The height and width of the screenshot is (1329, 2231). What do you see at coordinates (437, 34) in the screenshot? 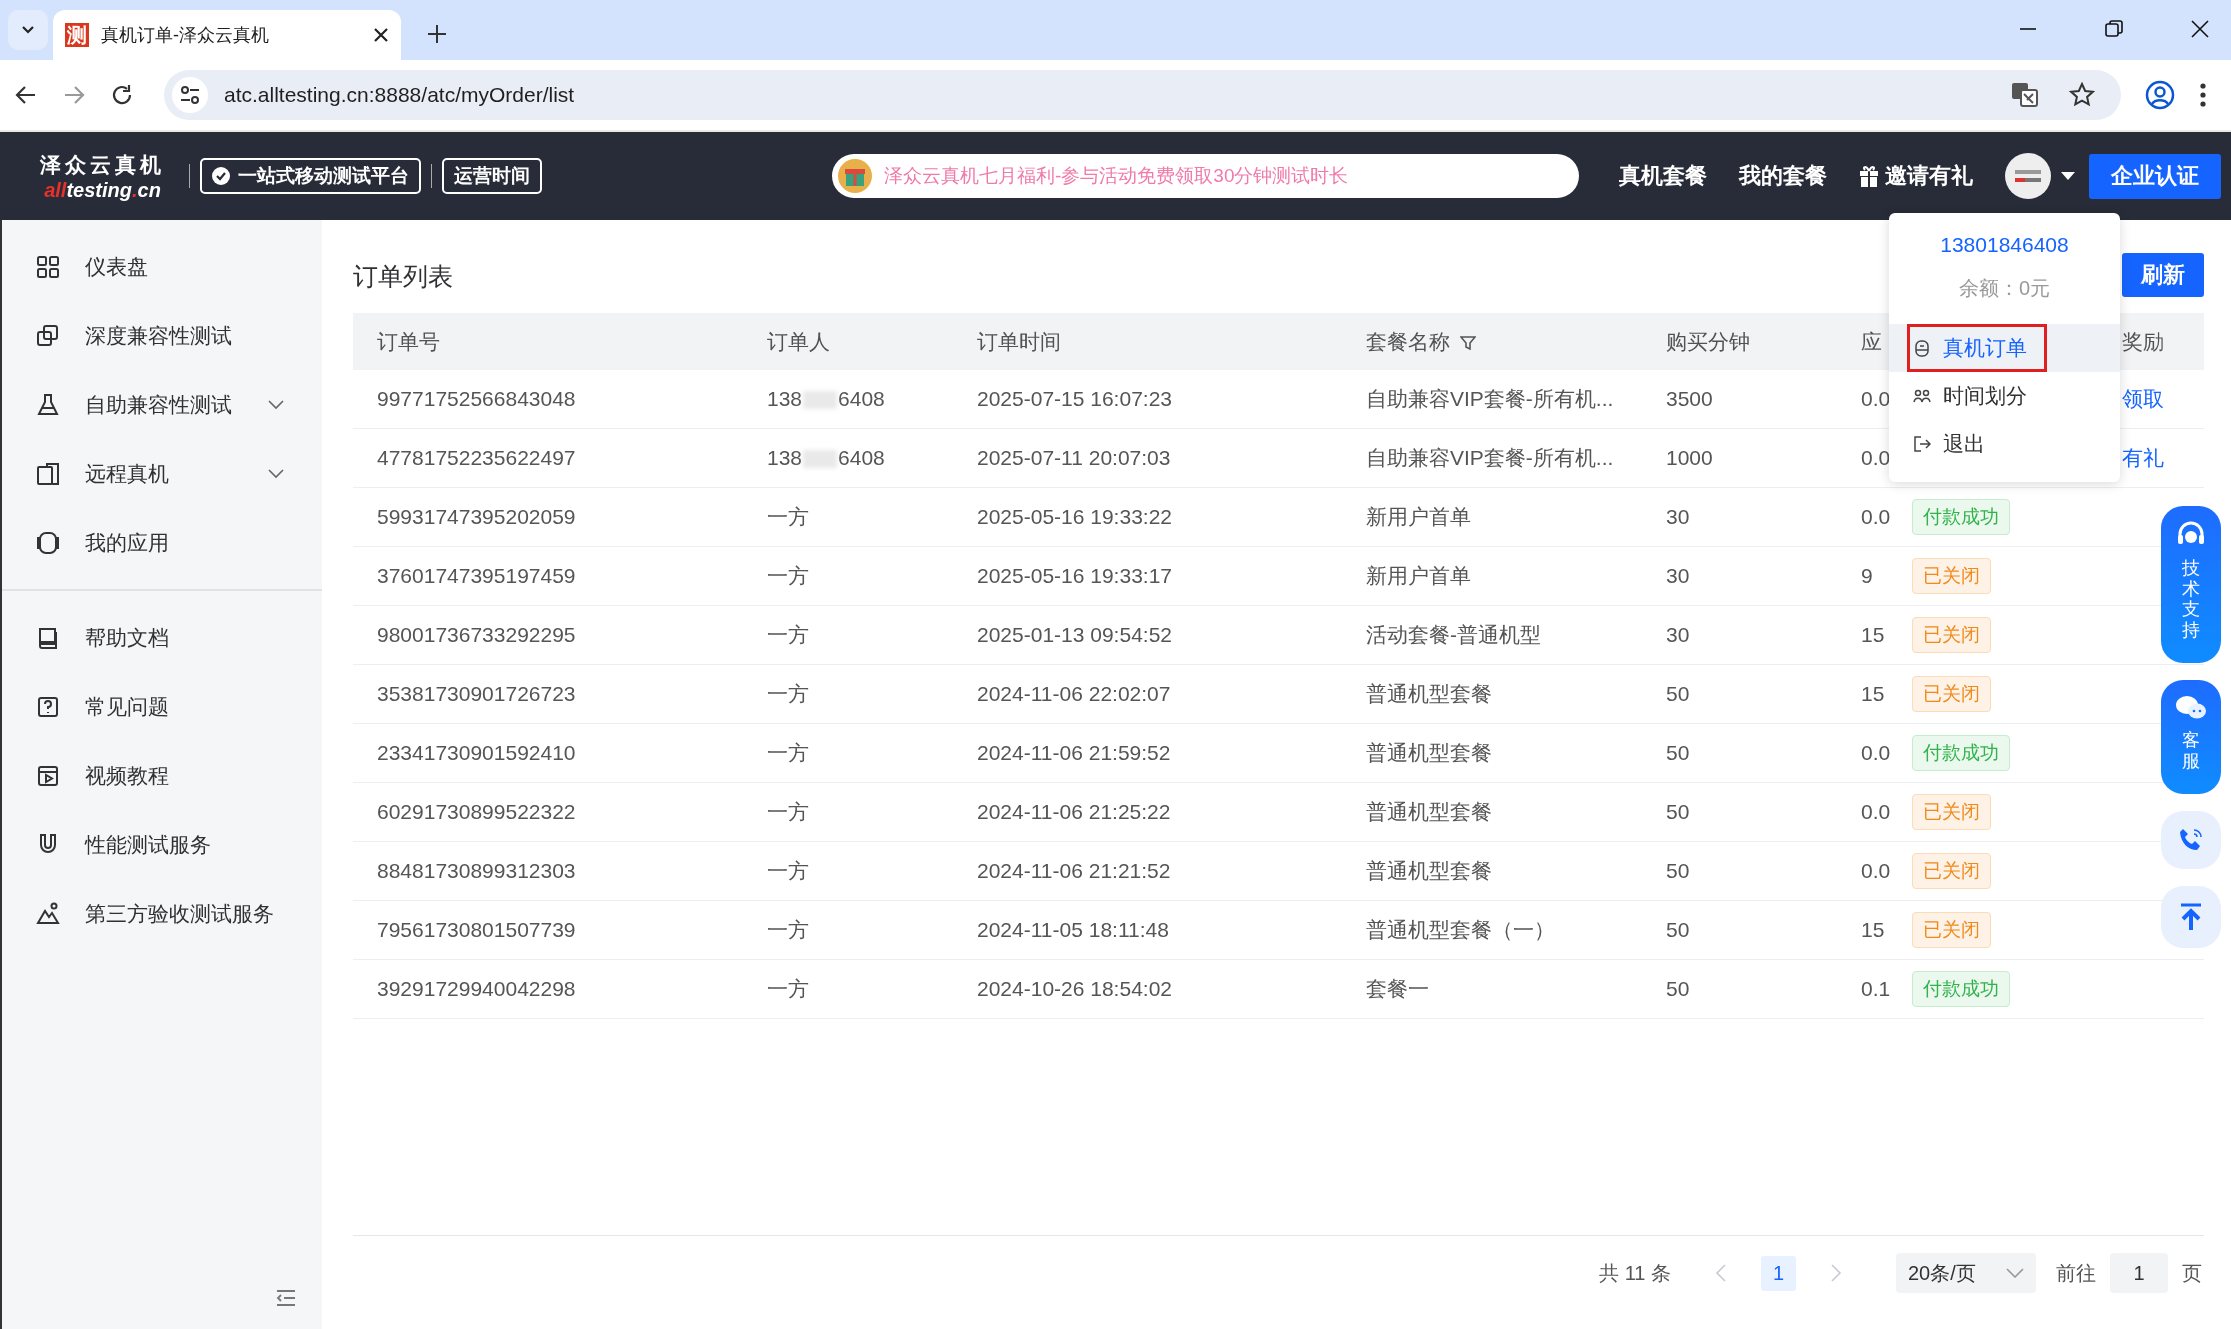
I see `new-tab-icon` at bounding box center [437, 34].